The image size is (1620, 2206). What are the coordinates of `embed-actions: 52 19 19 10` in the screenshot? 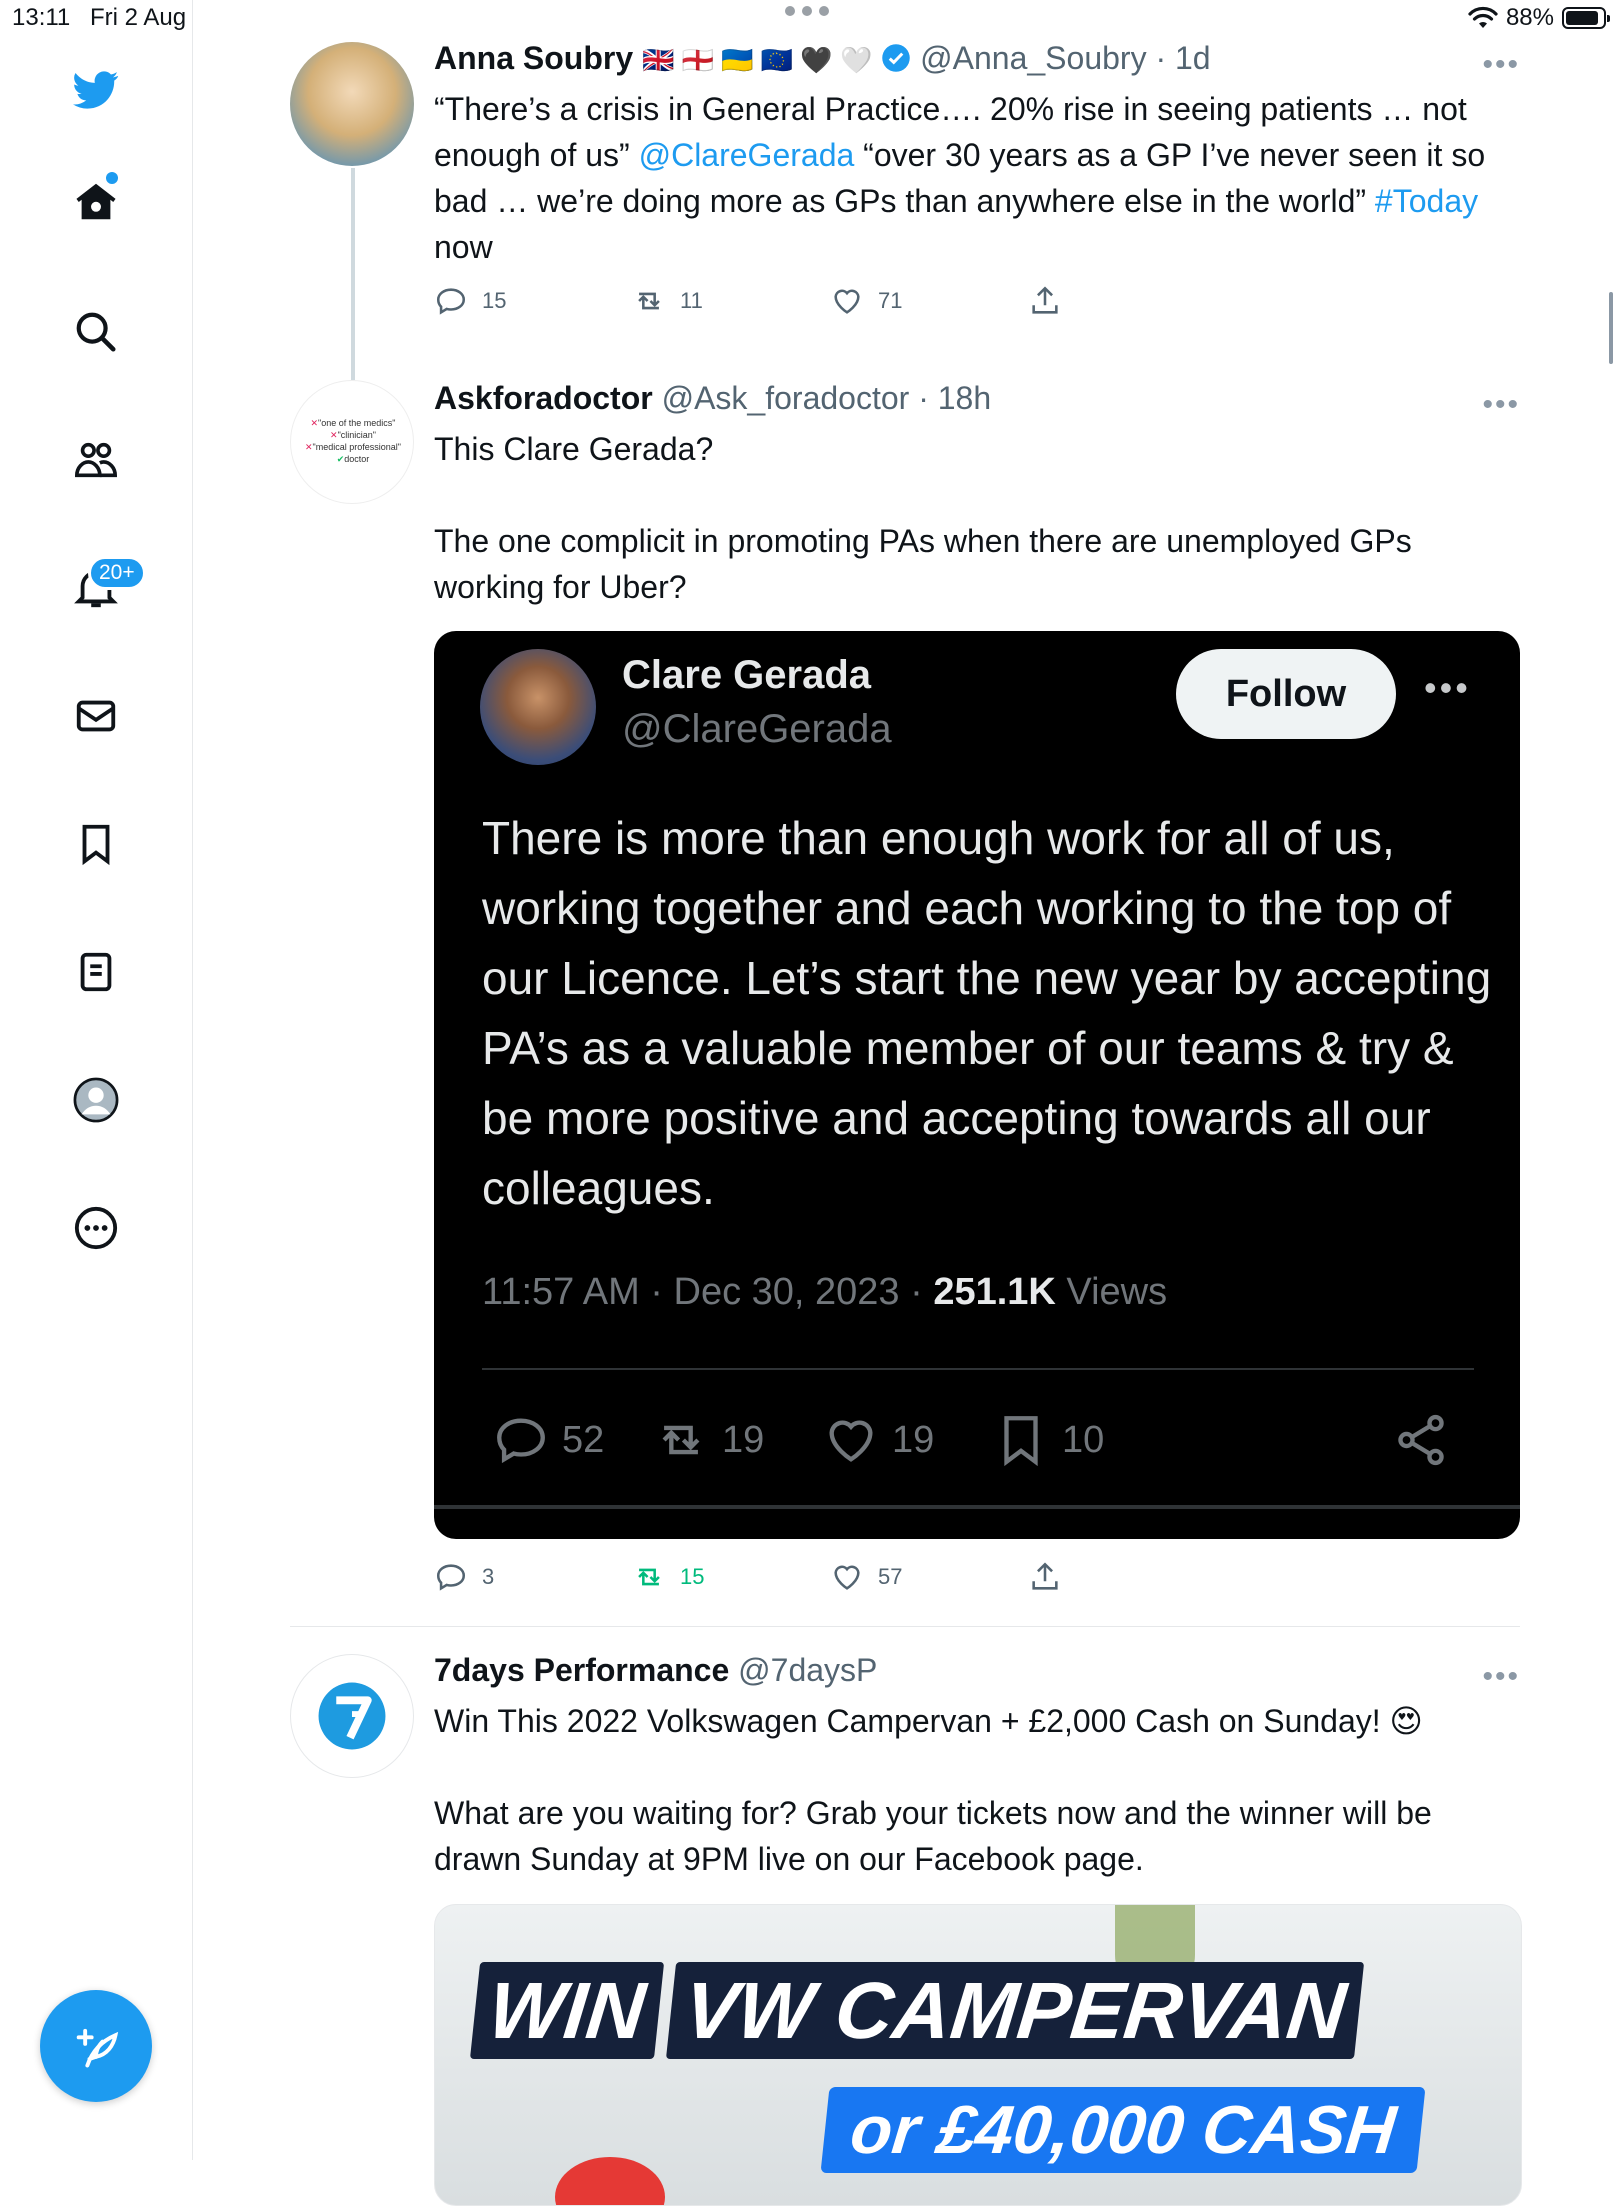 It's located at (982, 1446).